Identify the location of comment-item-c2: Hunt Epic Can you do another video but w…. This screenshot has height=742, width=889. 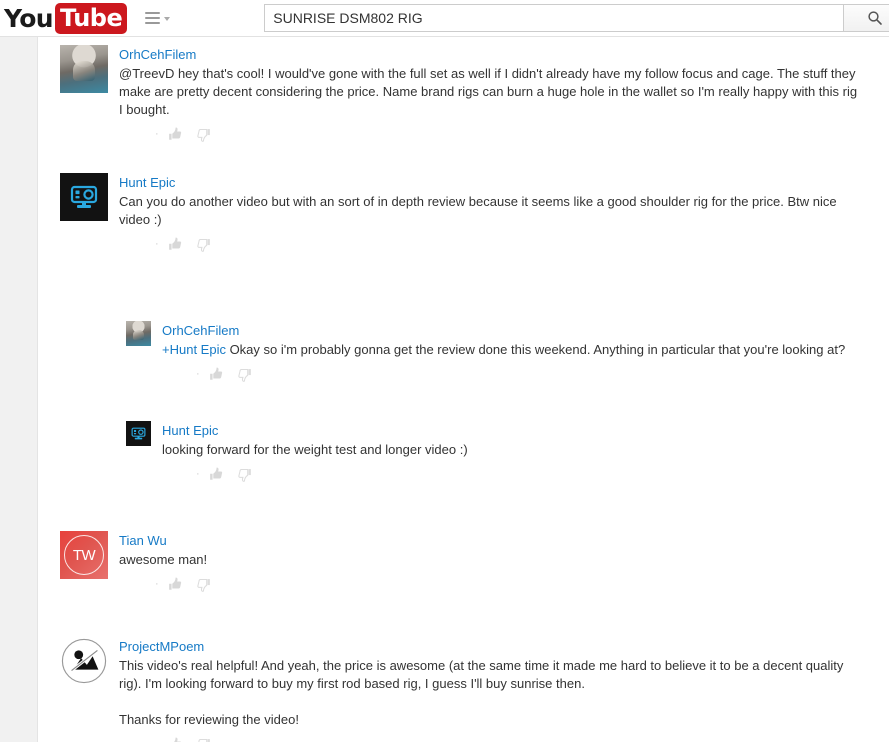
(474, 212).